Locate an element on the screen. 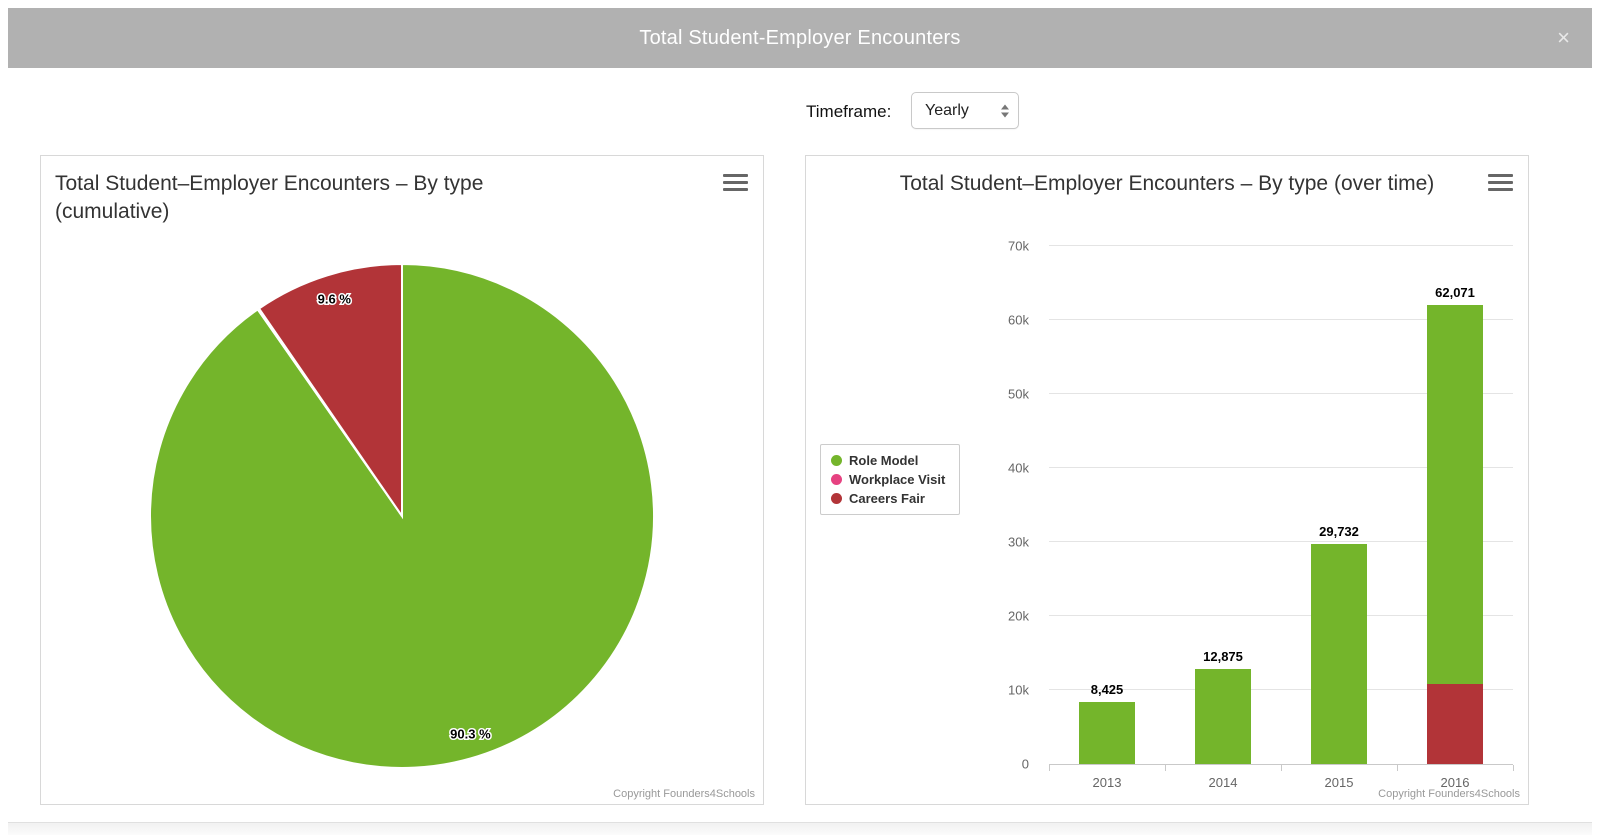 The width and height of the screenshot is (1600, 840). y-axis-label: 50k is located at coordinates (1018, 394).